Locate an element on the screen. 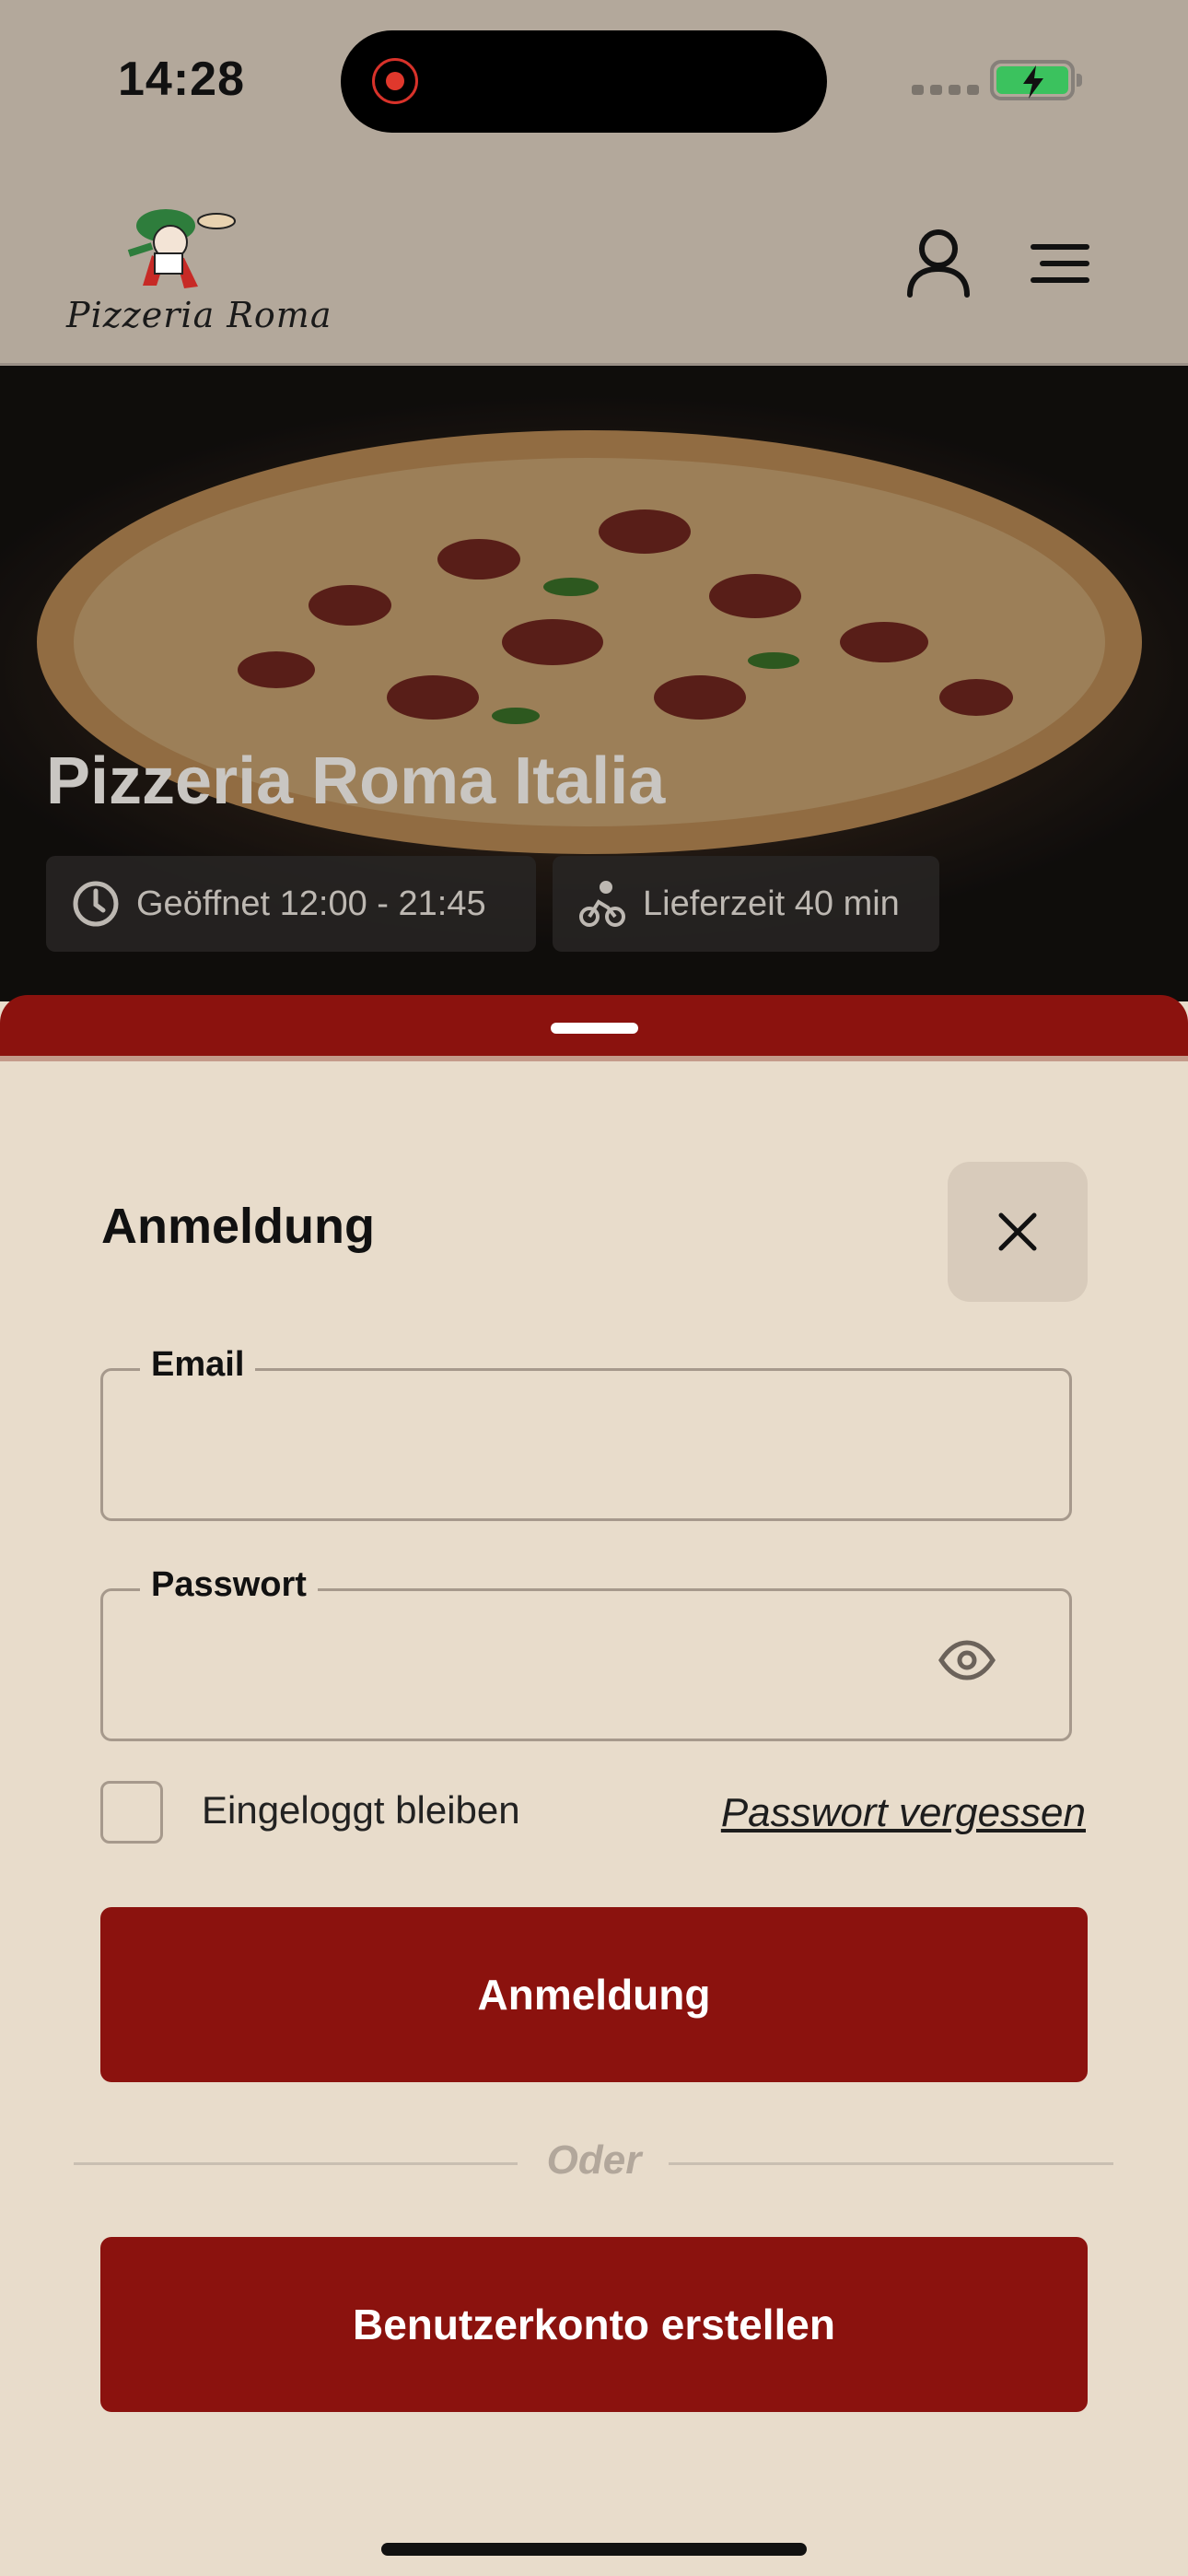 The width and height of the screenshot is (1188, 2576). app-header: Pizzeria Roma is located at coordinates (594, 266).